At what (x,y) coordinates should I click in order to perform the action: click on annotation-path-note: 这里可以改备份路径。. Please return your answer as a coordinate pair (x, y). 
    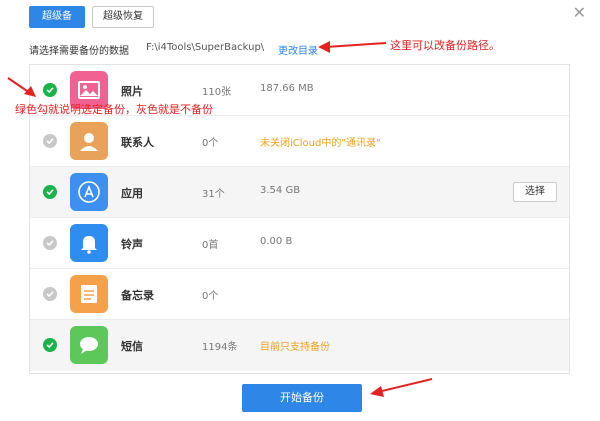
    Looking at the image, I should click on (445, 45).